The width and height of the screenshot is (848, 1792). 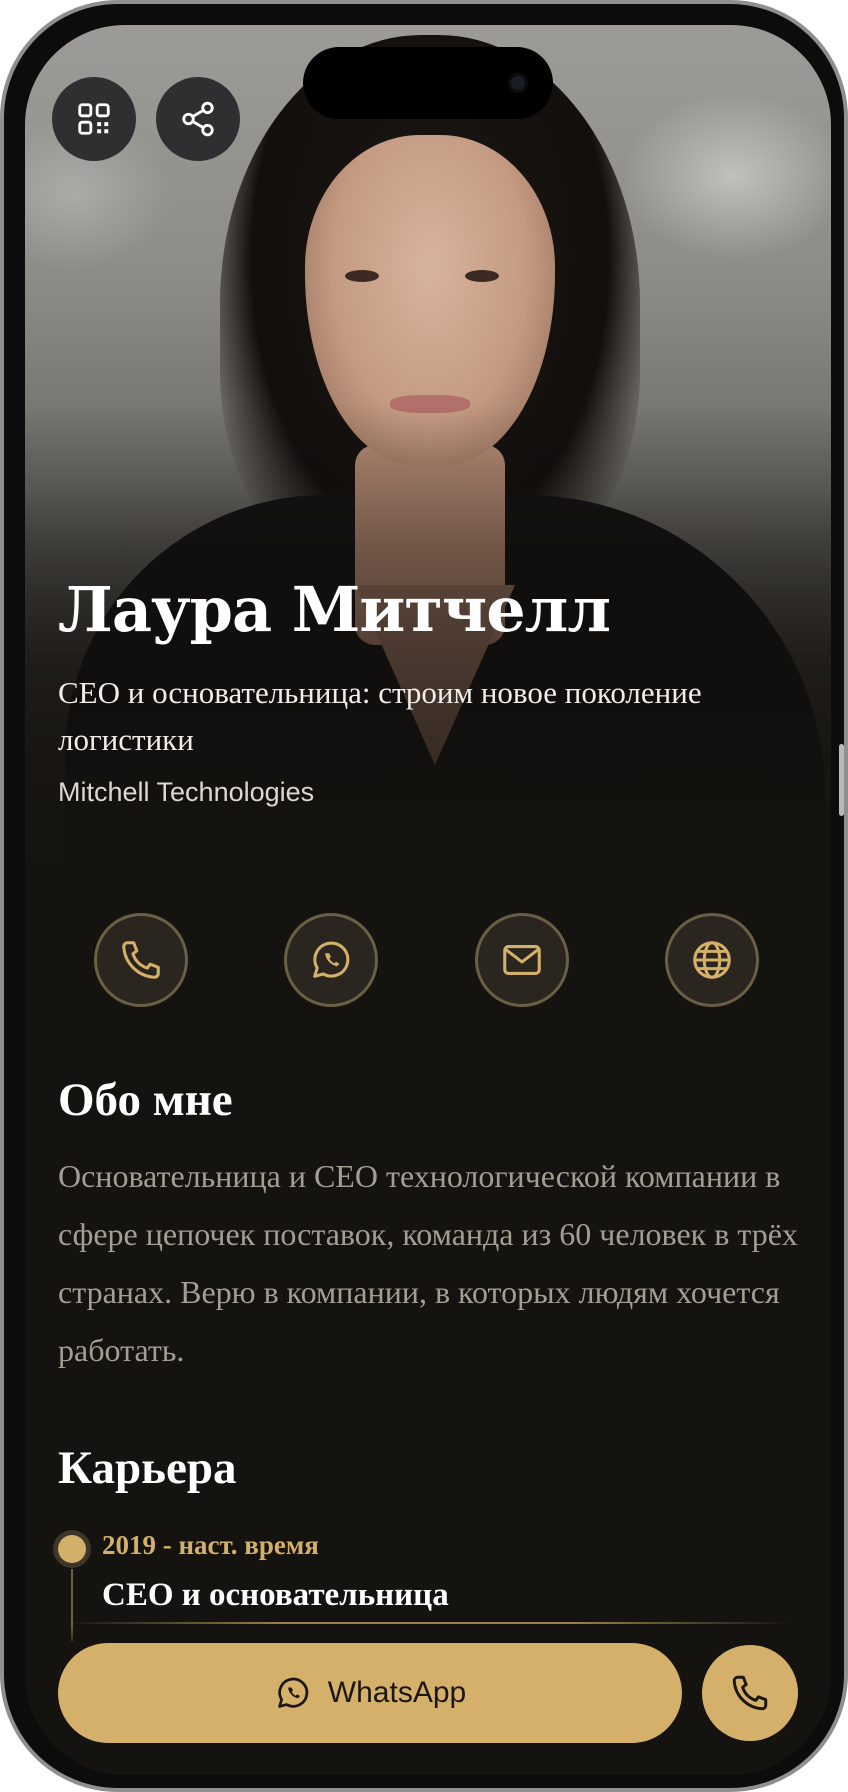 I want to click on career-role: CEO и основательница, so click(x=275, y=1595).